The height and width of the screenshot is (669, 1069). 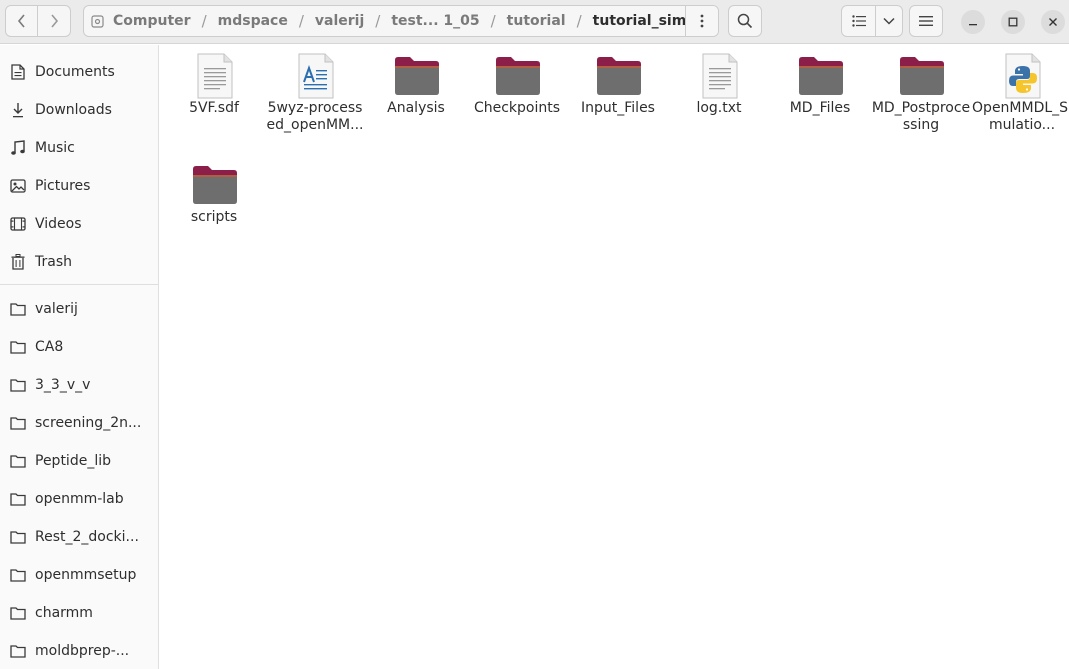 I want to click on sidebar-bookmark: openmmsetup, so click(x=79, y=575).